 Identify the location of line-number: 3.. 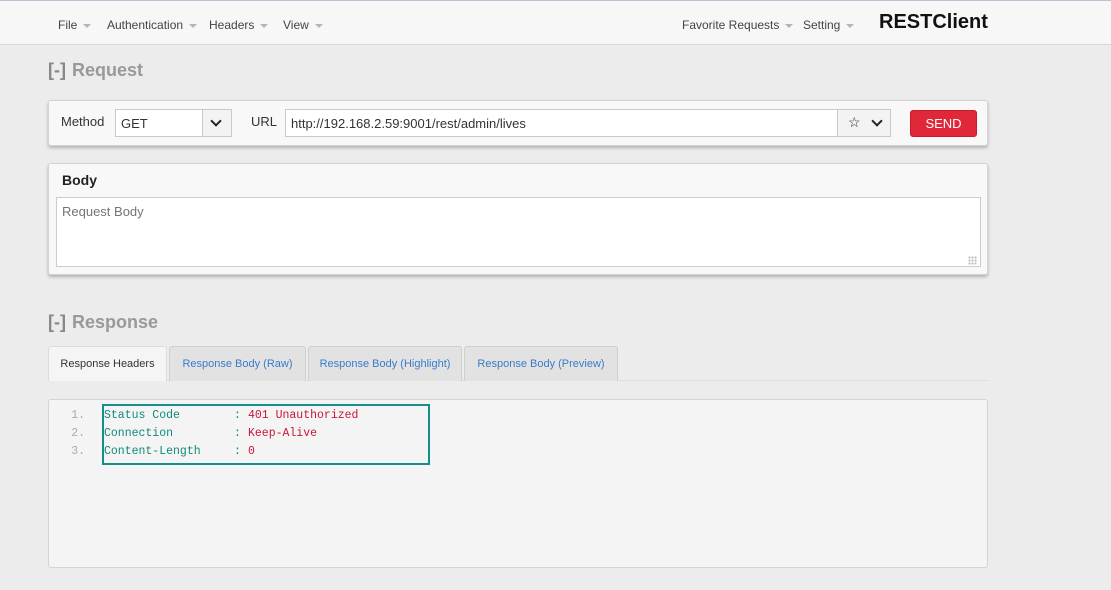
(78, 451).